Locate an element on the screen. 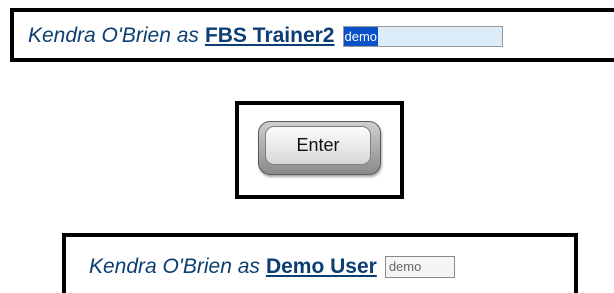 The image size is (614, 293). role-link-fbs-trainer2: FBS Trainer2 is located at coordinates (270, 36).